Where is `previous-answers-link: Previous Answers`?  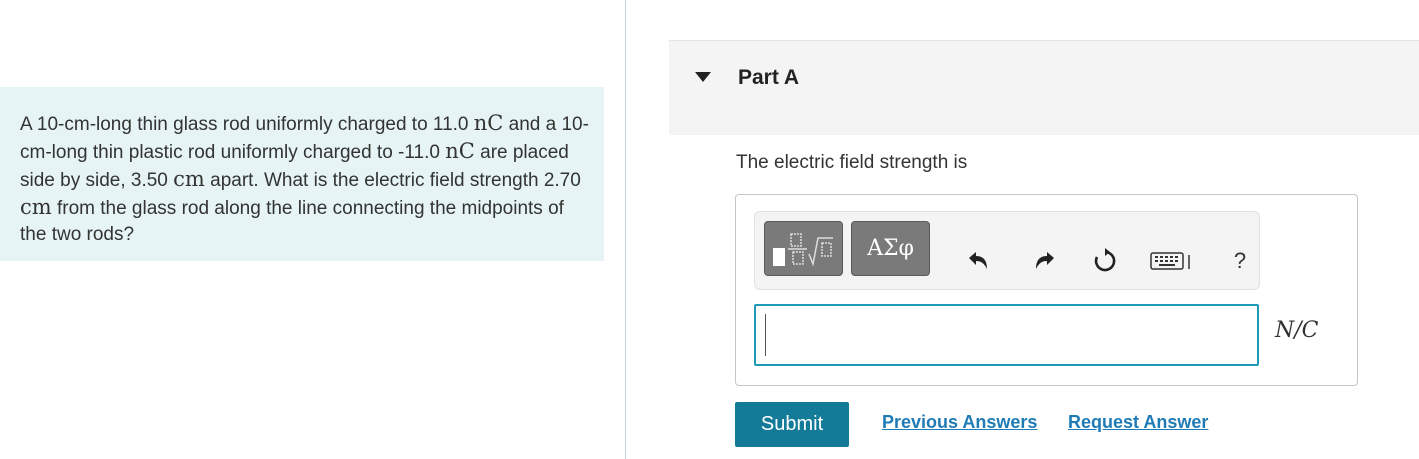 previous-answers-link: Previous Answers is located at coordinates (959, 422).